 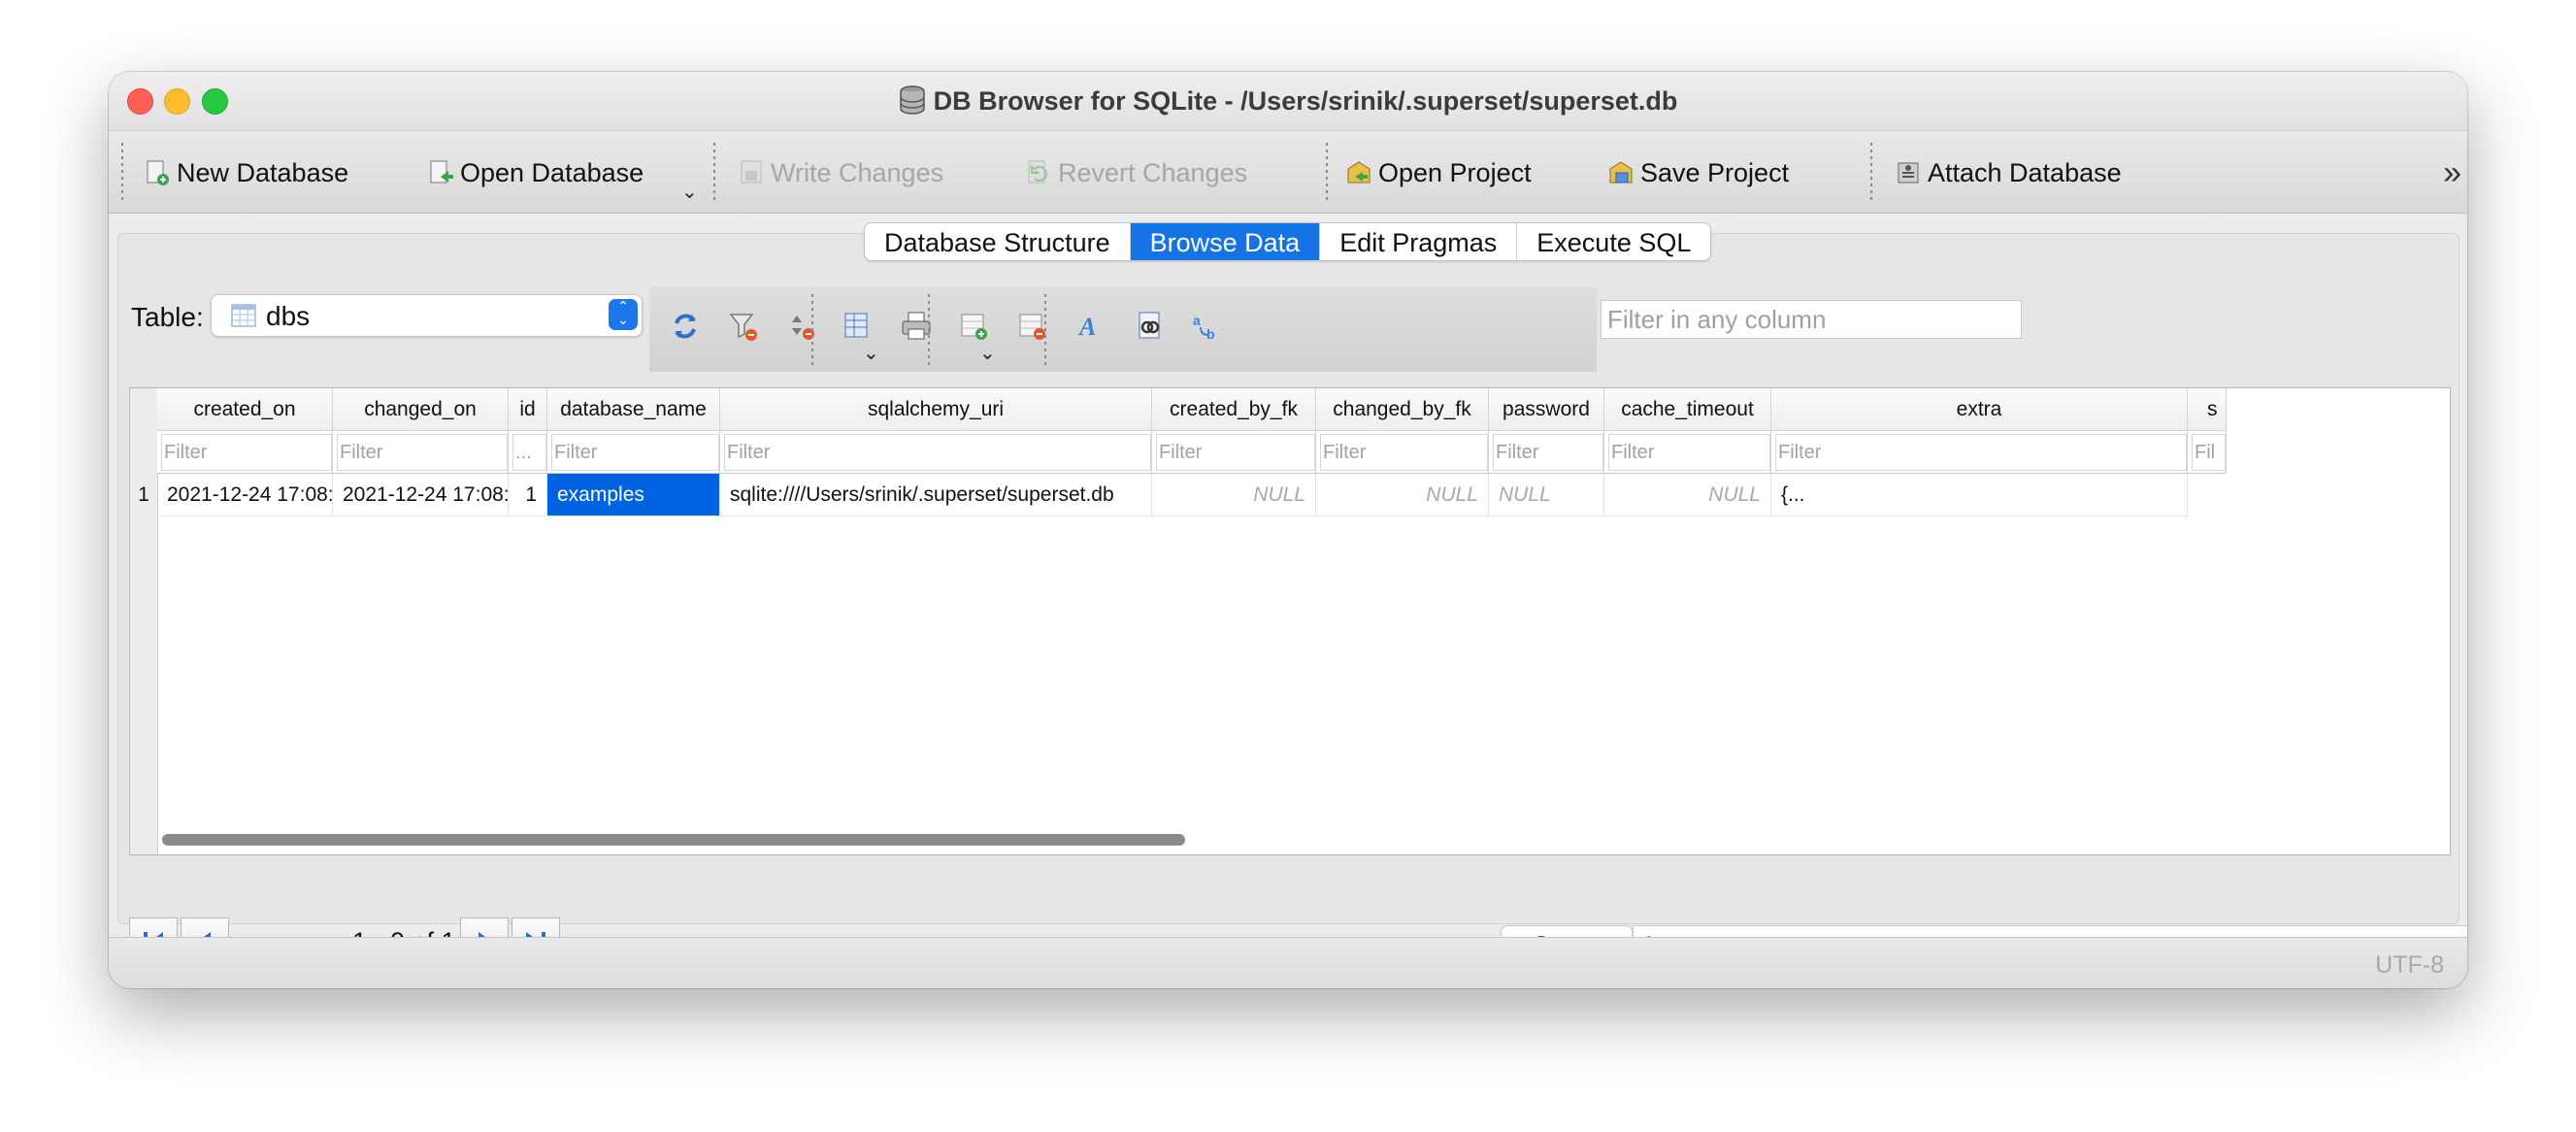 What do you see at coordinates (912, 103) in the screenshot?
I see `database-icon` at bounding box center [912, 103].